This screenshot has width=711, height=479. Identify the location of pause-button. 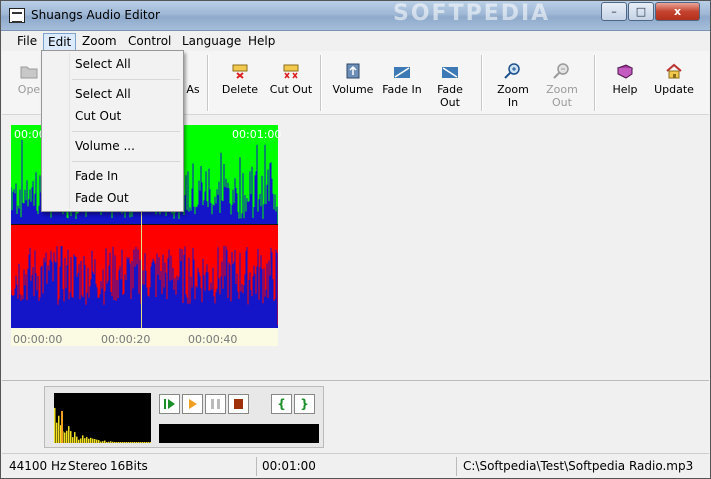
(215, 404).